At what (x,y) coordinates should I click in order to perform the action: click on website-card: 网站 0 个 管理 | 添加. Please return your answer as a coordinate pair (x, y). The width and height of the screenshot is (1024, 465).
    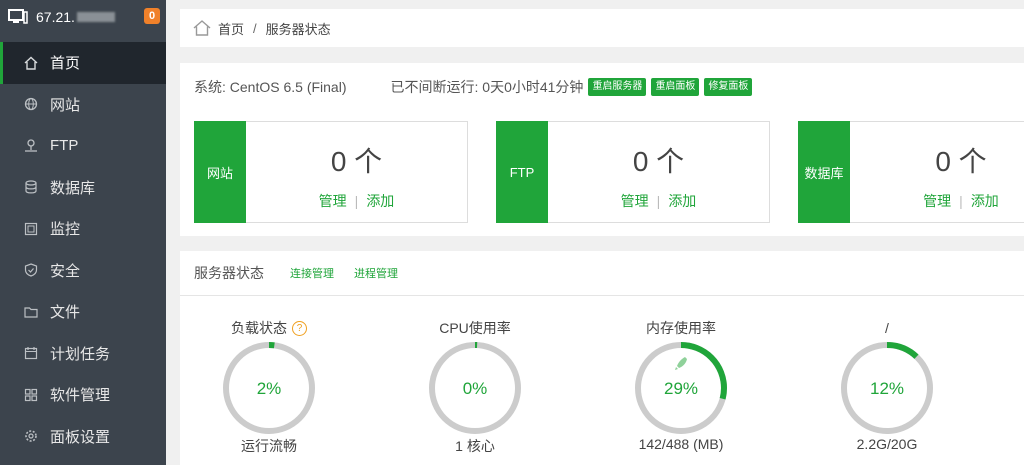
    Looking at the image, I should click on (331, 172).